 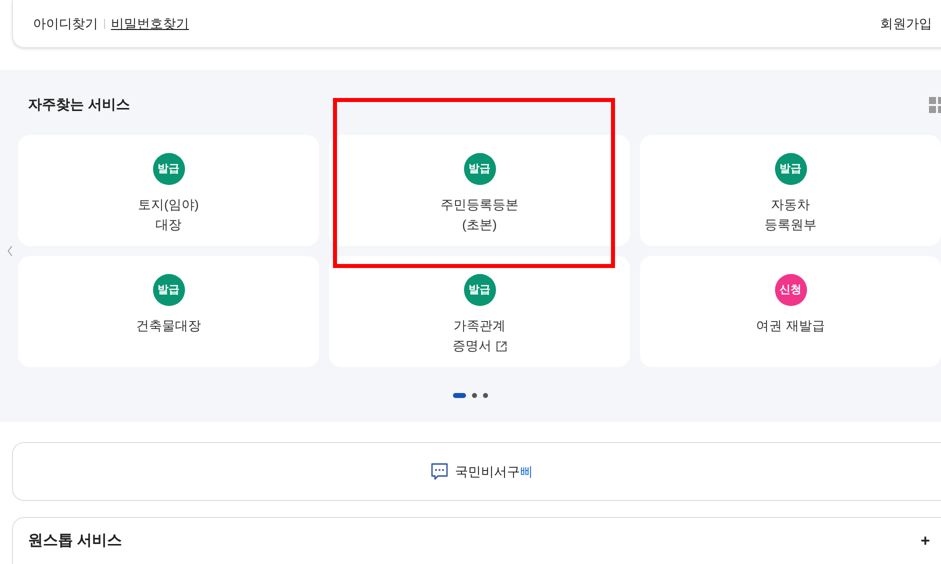 What do you see at coordinates (935, 104) in the screenshot?
I see `grid-icon` at bounding box center [935, 104].